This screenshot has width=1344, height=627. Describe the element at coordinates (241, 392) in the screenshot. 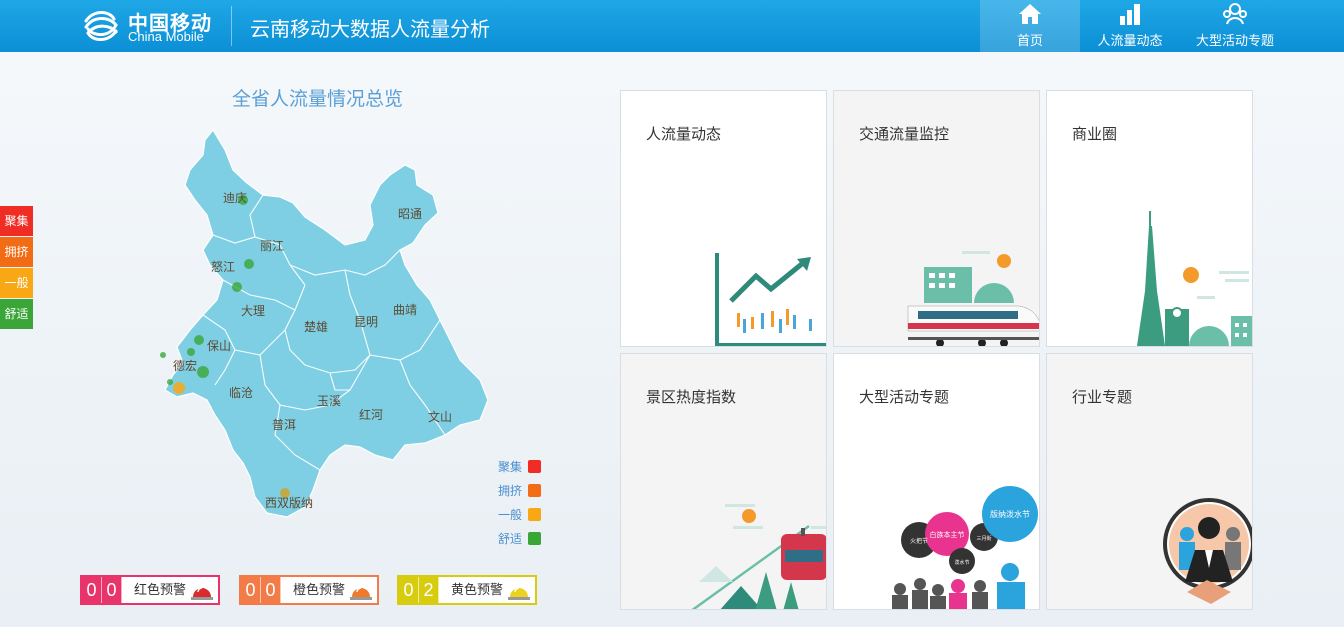

I see `city-label-lincang: 临沧` at that location.